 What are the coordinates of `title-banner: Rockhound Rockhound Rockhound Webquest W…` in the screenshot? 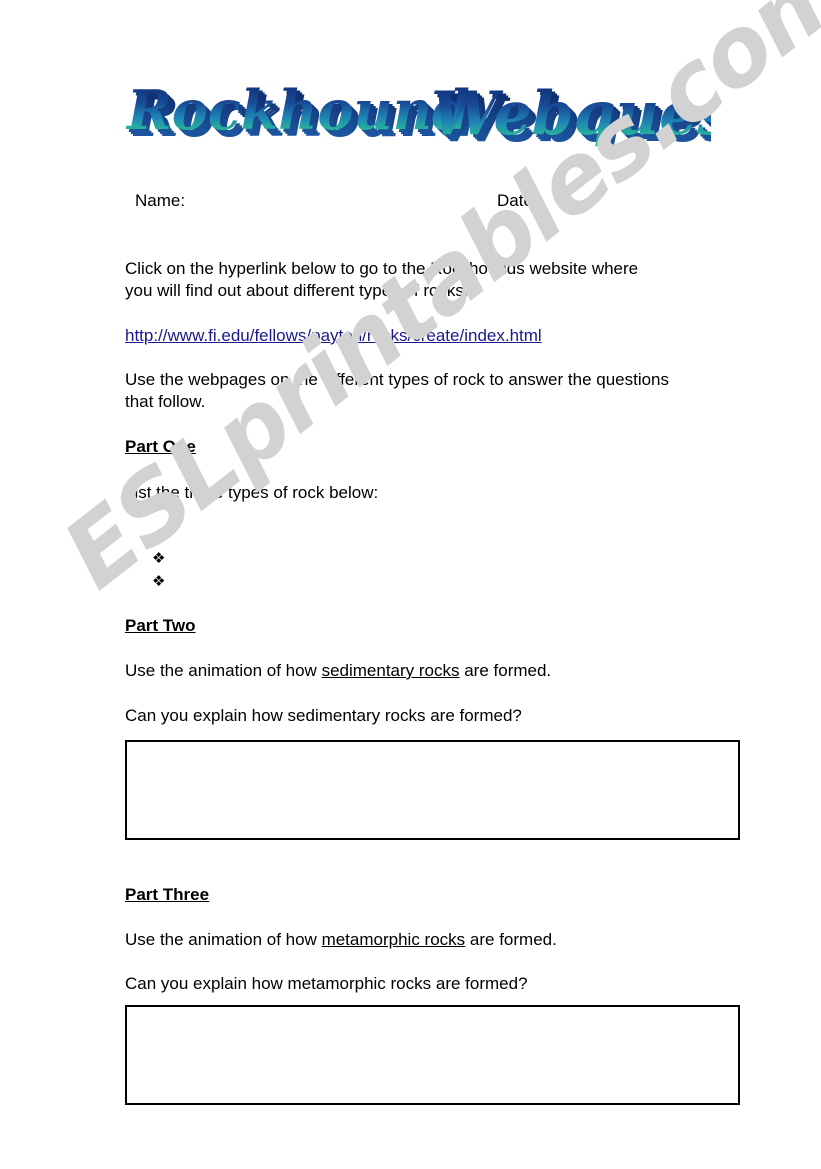 It's located at (410, 107).